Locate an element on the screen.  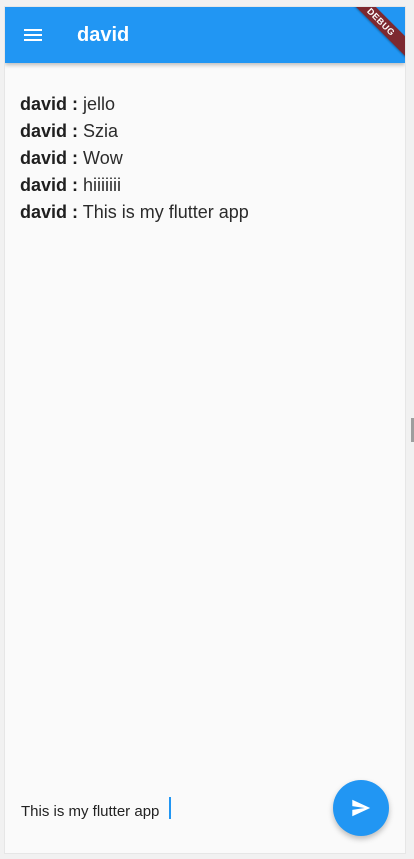
message-item: david : jello is located at coordinates (206, 104).